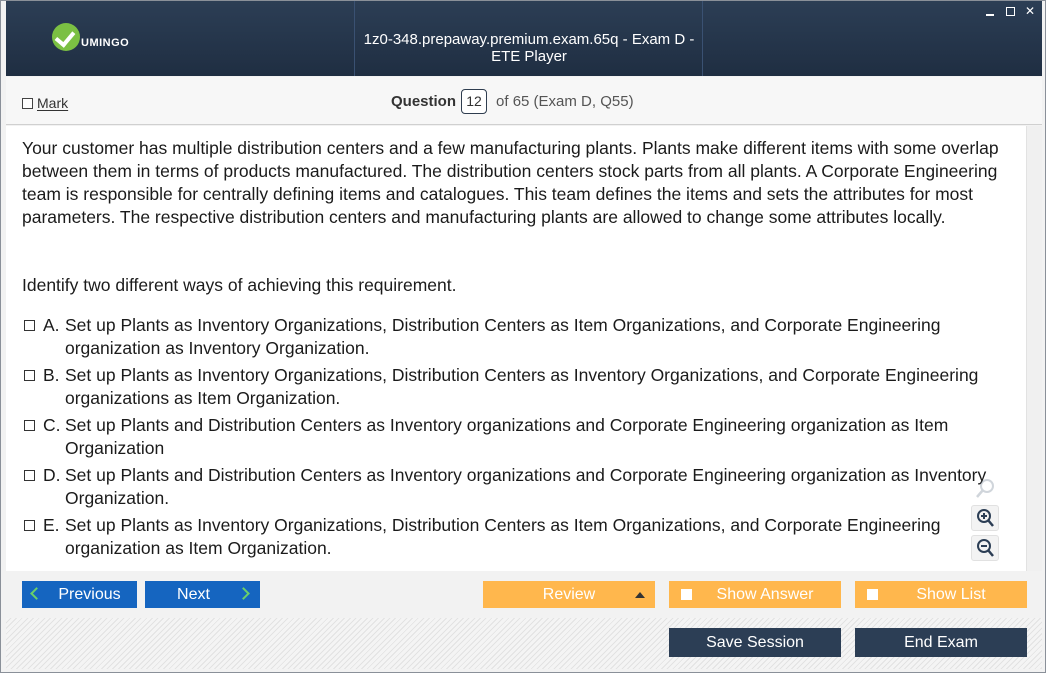 The image size is (1046, 673). I want to click on show-answer-button: Show Answer, so click(755, 594).